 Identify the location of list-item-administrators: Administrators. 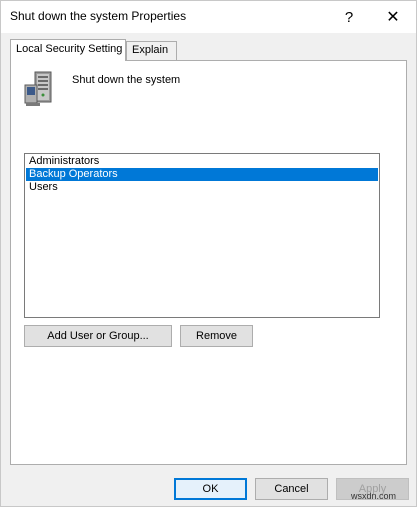
(202, 161).